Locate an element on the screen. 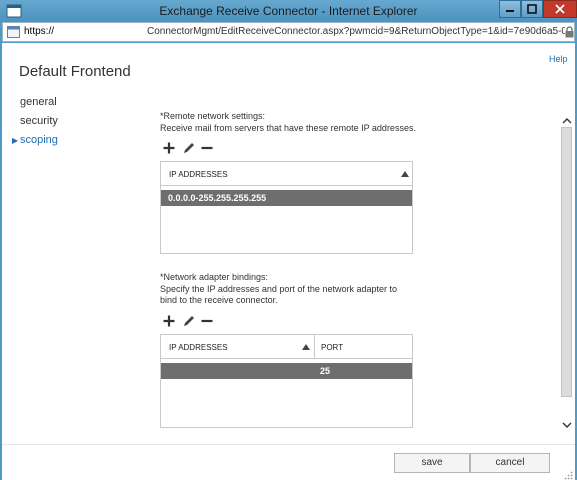 The height and width of the screenshot is (480, 577). vertical-scrollbar is located at coordinates (566, 262).